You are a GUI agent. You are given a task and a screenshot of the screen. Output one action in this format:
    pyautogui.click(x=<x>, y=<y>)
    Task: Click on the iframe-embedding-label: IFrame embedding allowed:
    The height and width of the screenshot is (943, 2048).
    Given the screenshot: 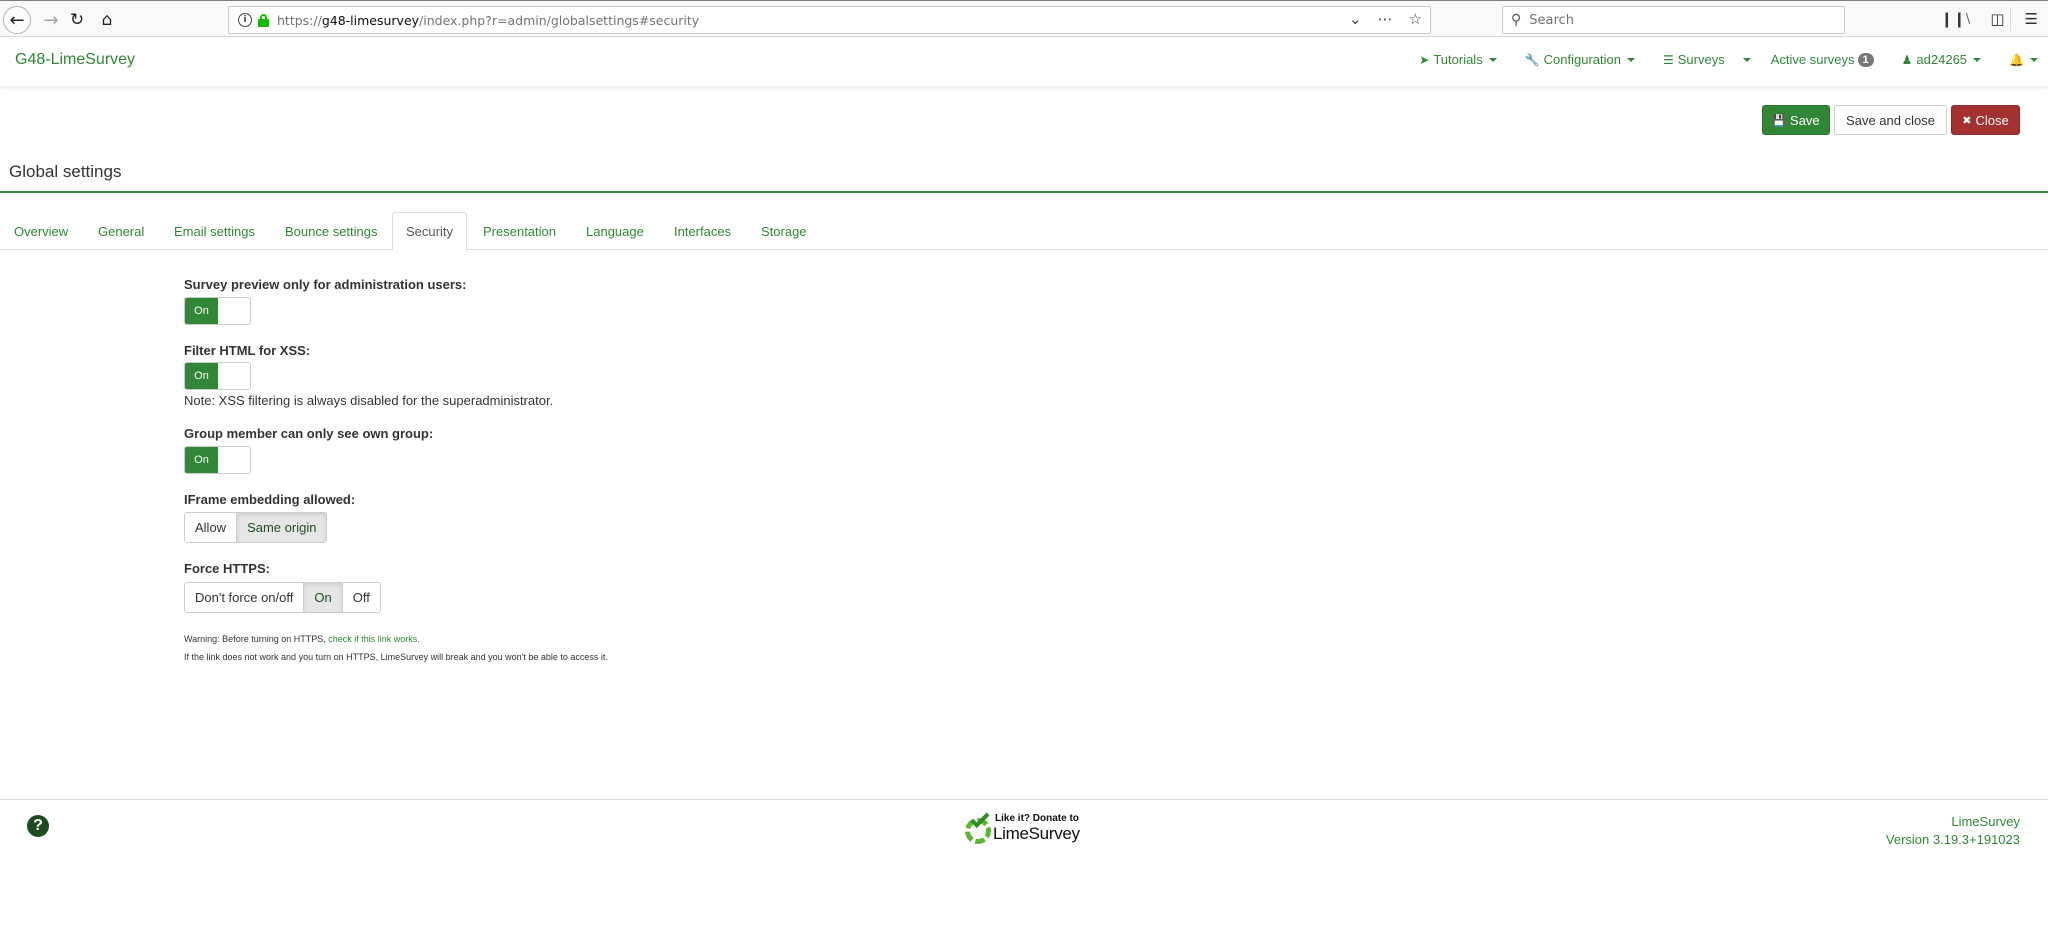 What is the action you would take?
    pyautogui.click(x=270, y=499)
    